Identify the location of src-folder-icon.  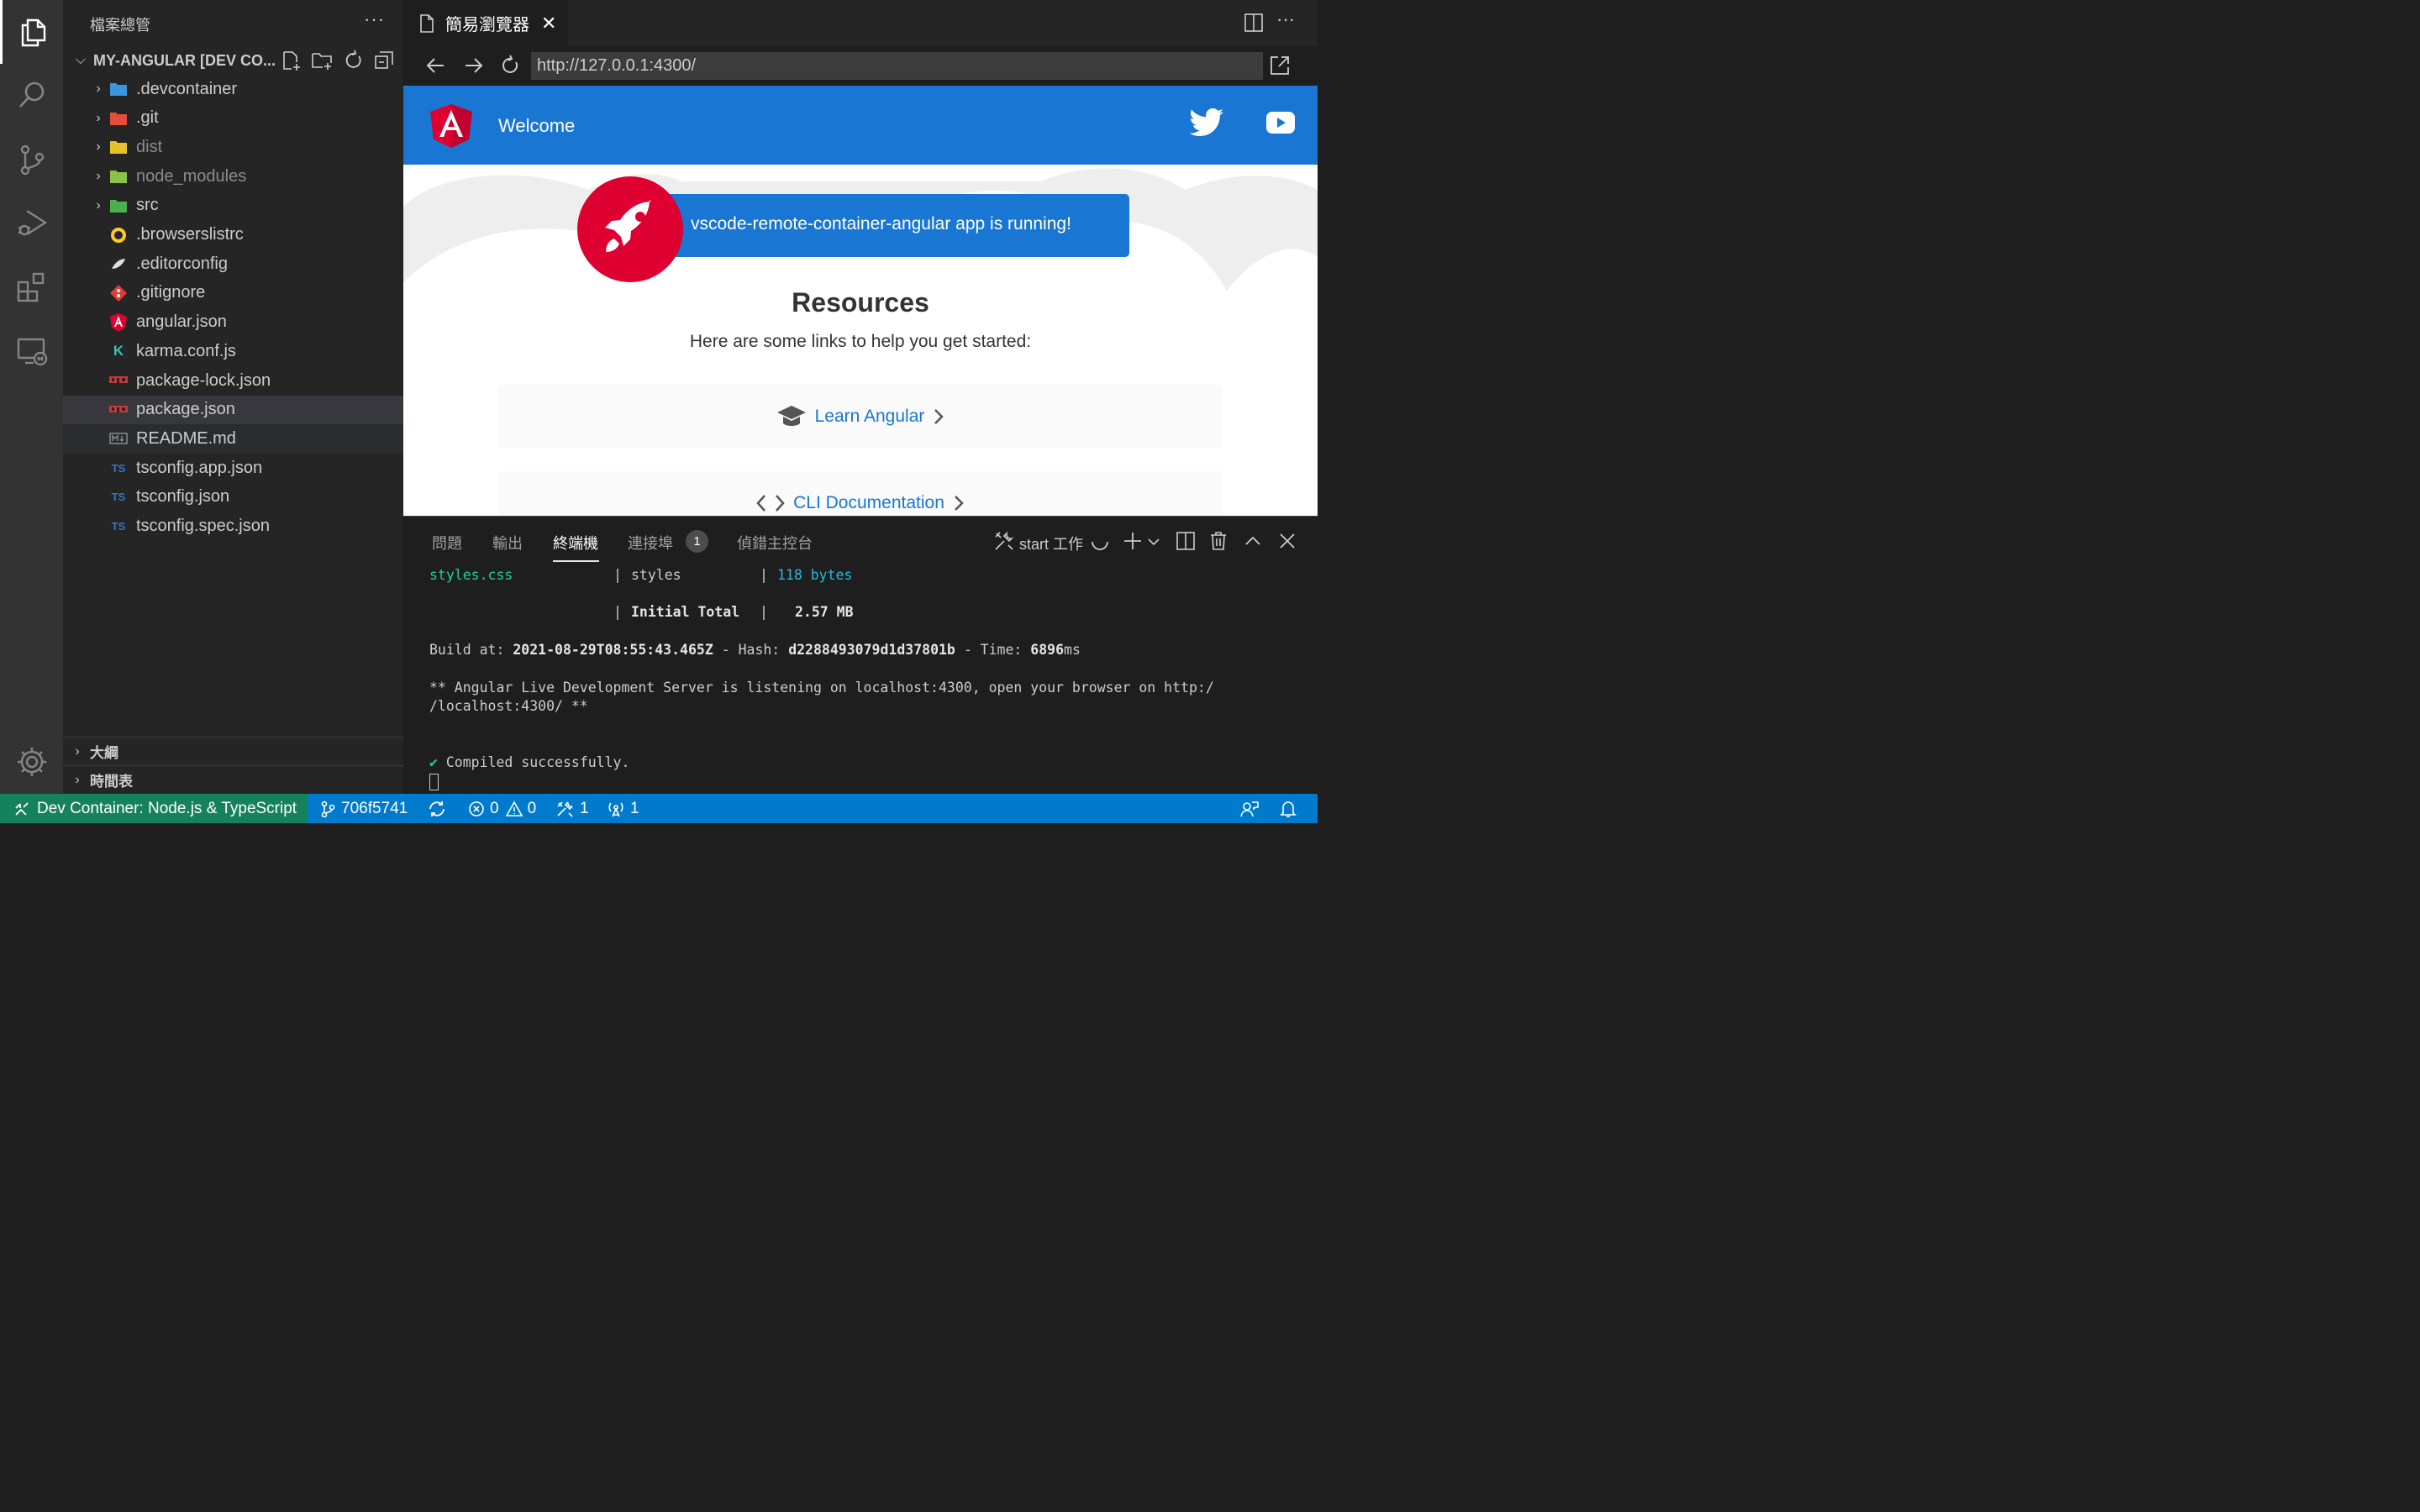
(118, 206).